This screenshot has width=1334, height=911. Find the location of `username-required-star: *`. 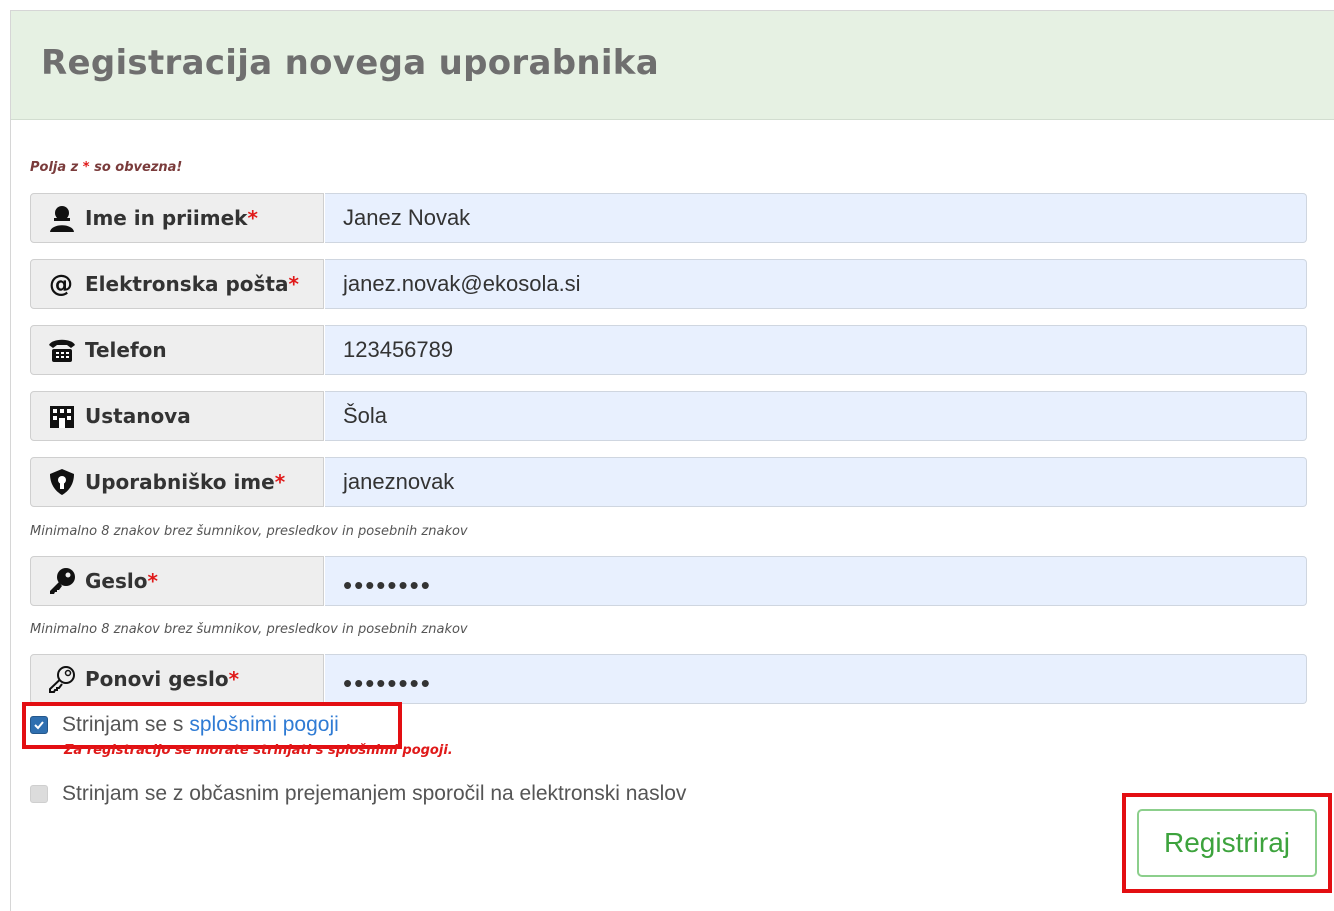

username-required-star: * is located at coordinates (280, 482).